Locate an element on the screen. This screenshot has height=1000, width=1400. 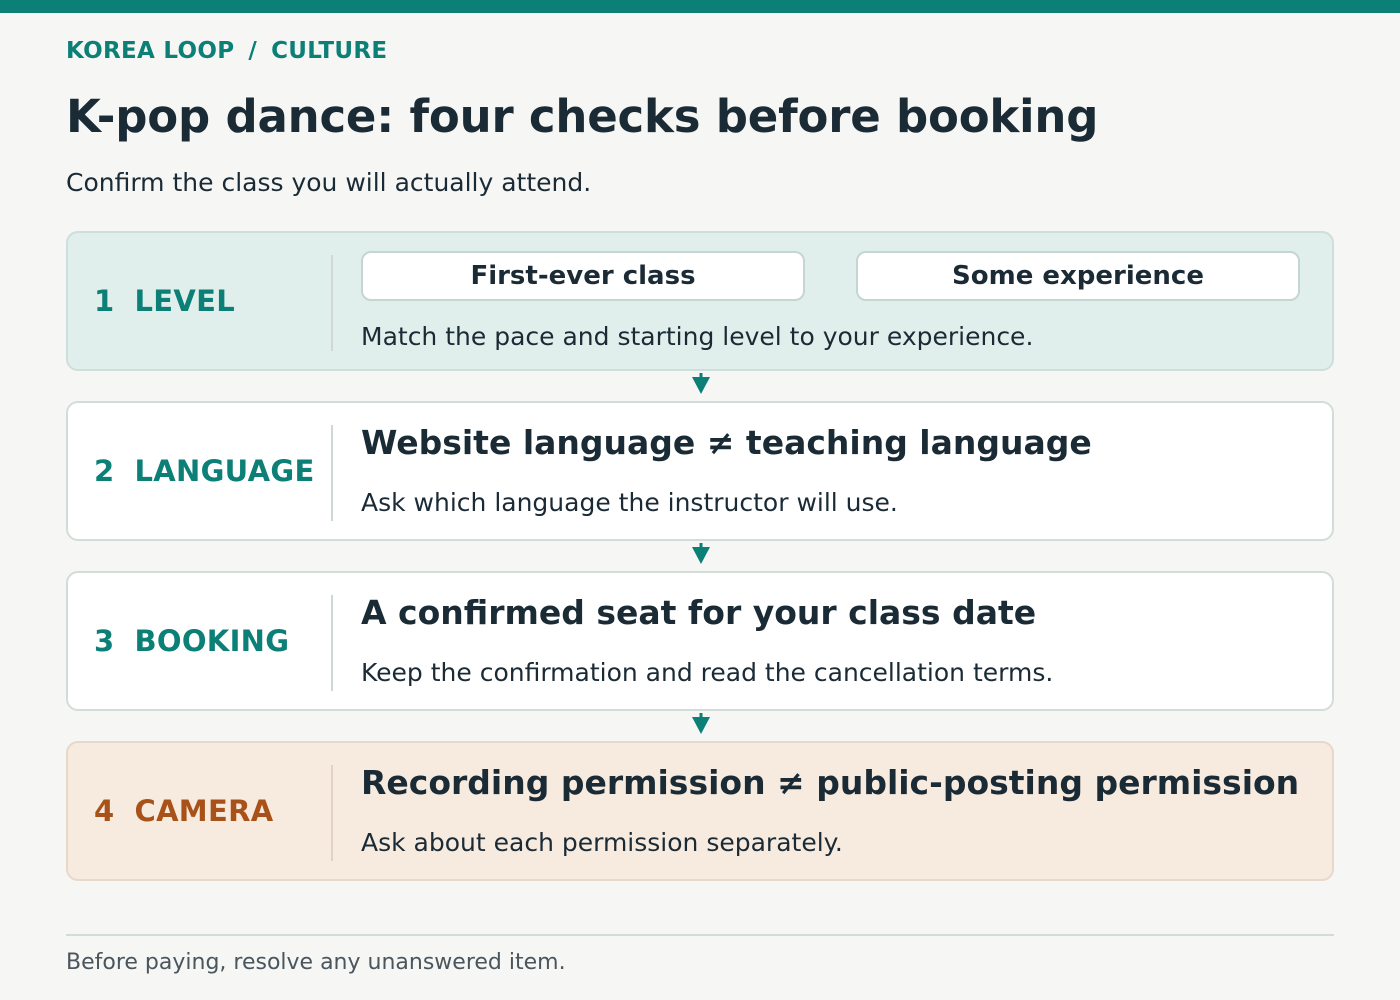
step-label: 3 BOOKING is located at coordinates (191, 641).